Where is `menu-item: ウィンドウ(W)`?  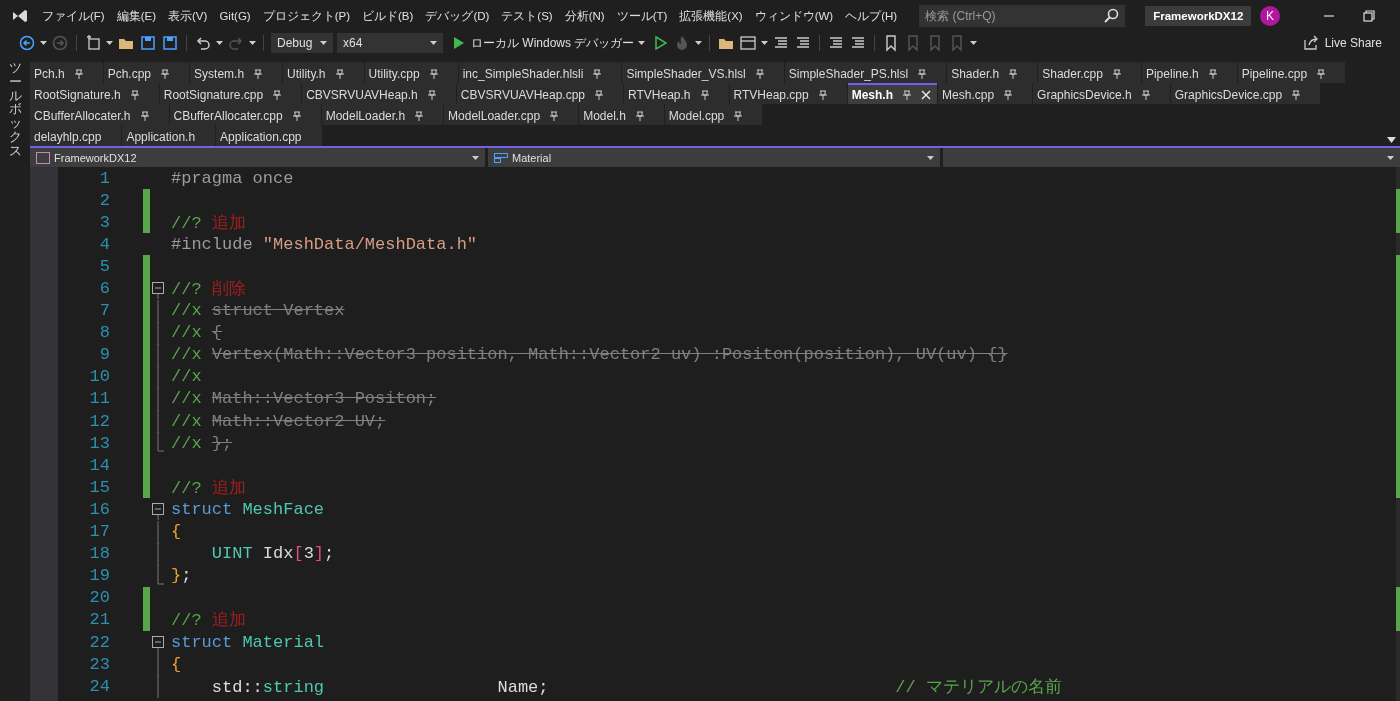
menu-item: ウィンドウ(W) is located at coordinates (794, 16).